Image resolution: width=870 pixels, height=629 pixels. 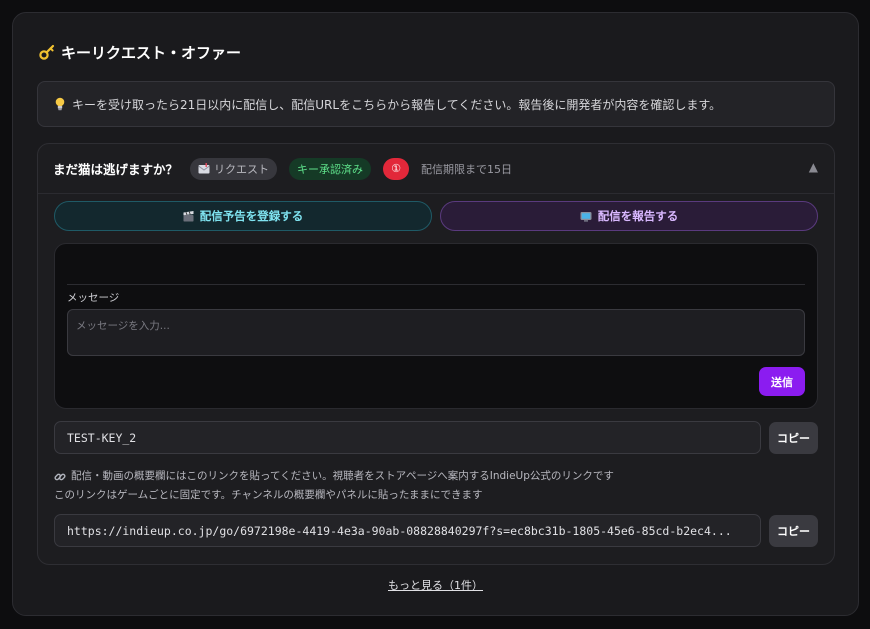 What do you see at coordinates (436, 332) in the screenshot?
I see `message-input` at bounding box center [436, 332].